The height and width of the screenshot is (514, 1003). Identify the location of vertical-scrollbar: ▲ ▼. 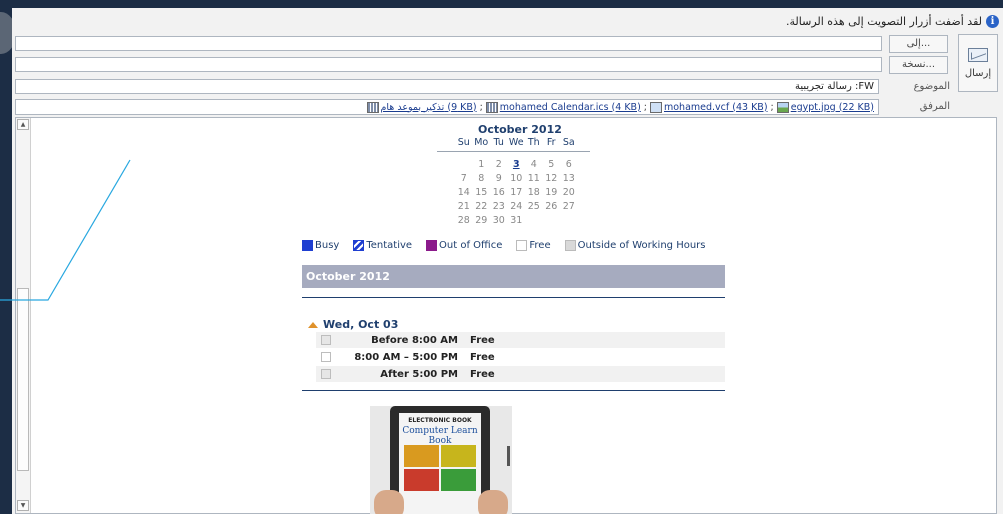
(23, 315).